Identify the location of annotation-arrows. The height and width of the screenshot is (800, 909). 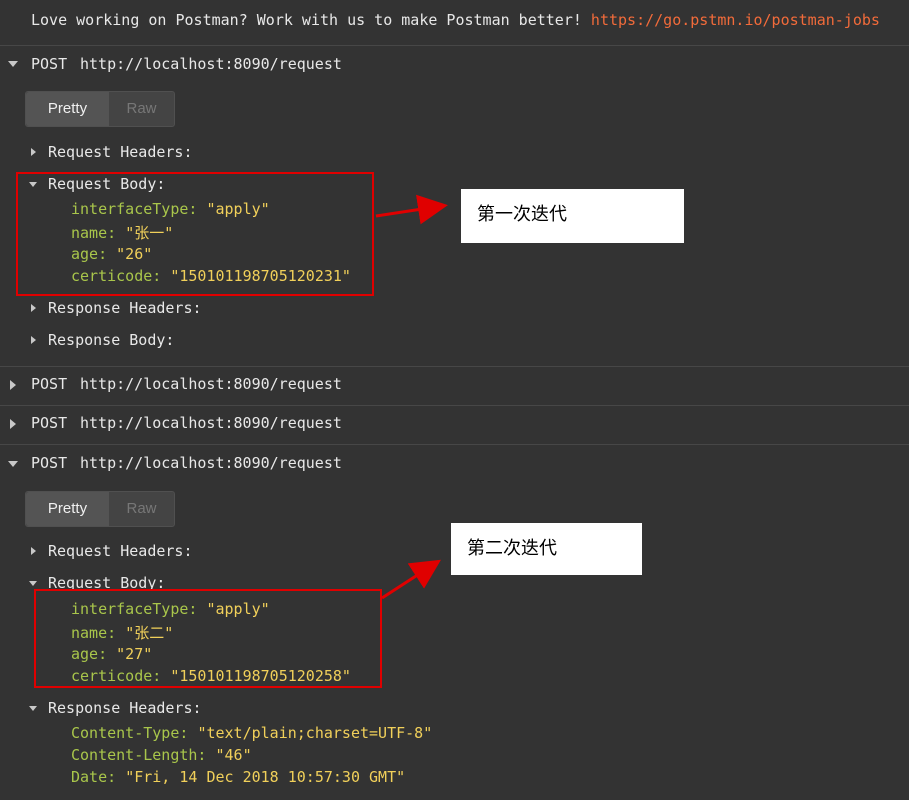
(411, 397).